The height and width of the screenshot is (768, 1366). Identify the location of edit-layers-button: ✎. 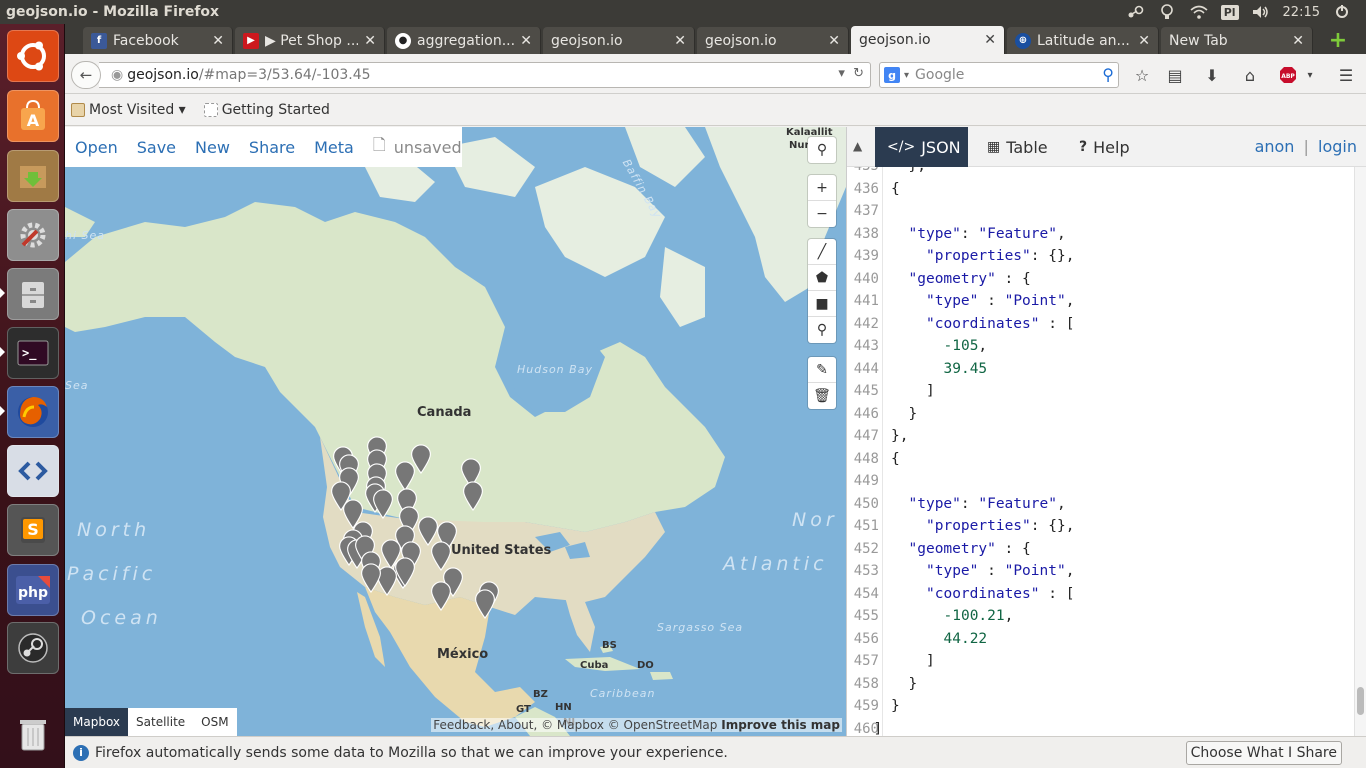
(822, 370).